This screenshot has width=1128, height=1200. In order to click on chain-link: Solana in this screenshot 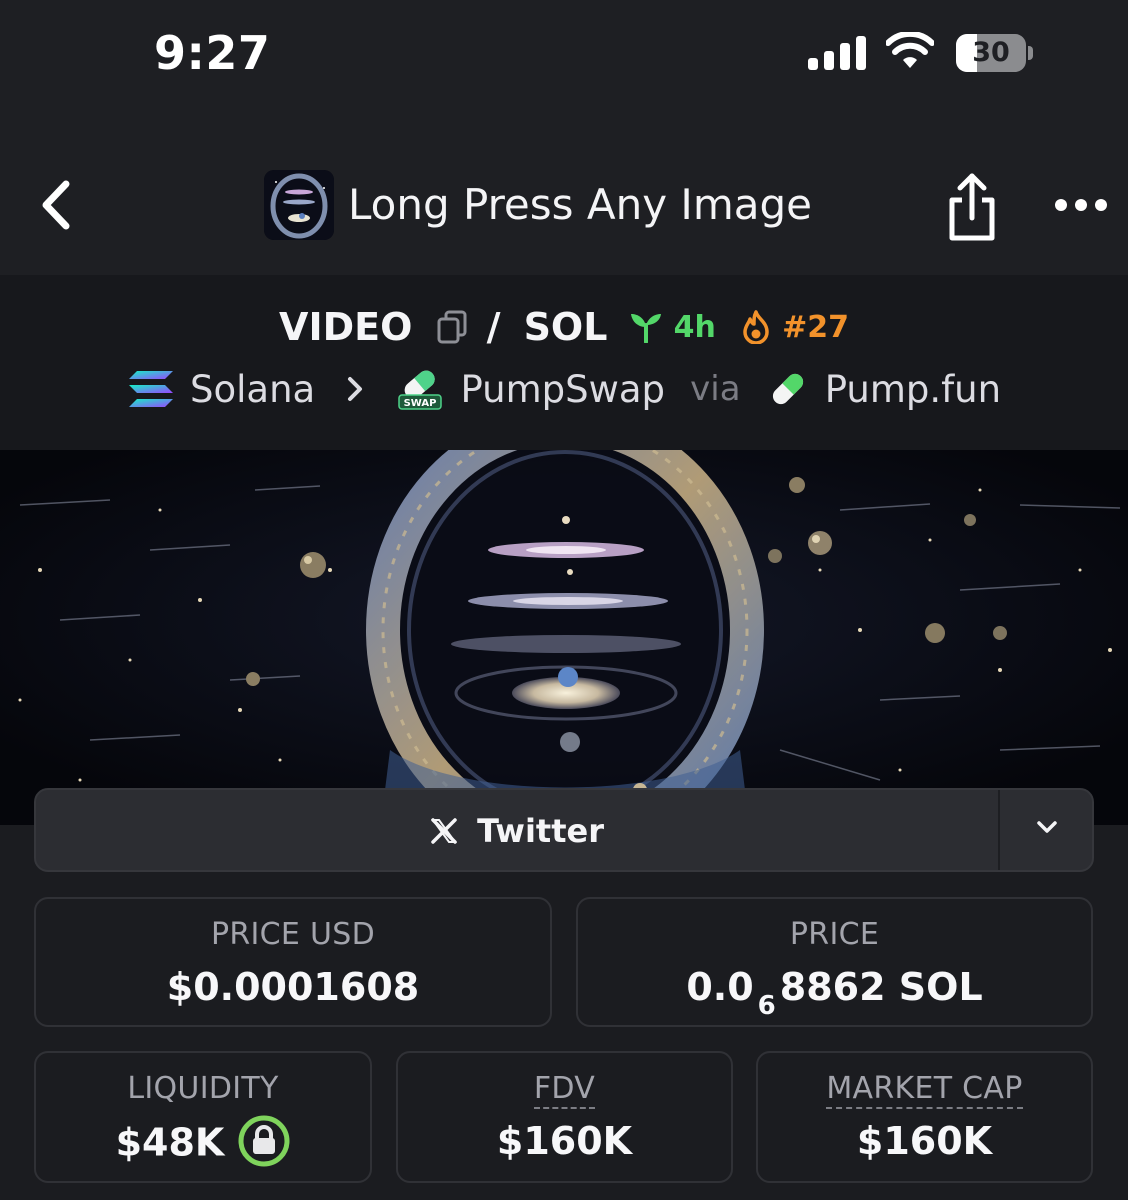, I will do `click(252, 389)`.